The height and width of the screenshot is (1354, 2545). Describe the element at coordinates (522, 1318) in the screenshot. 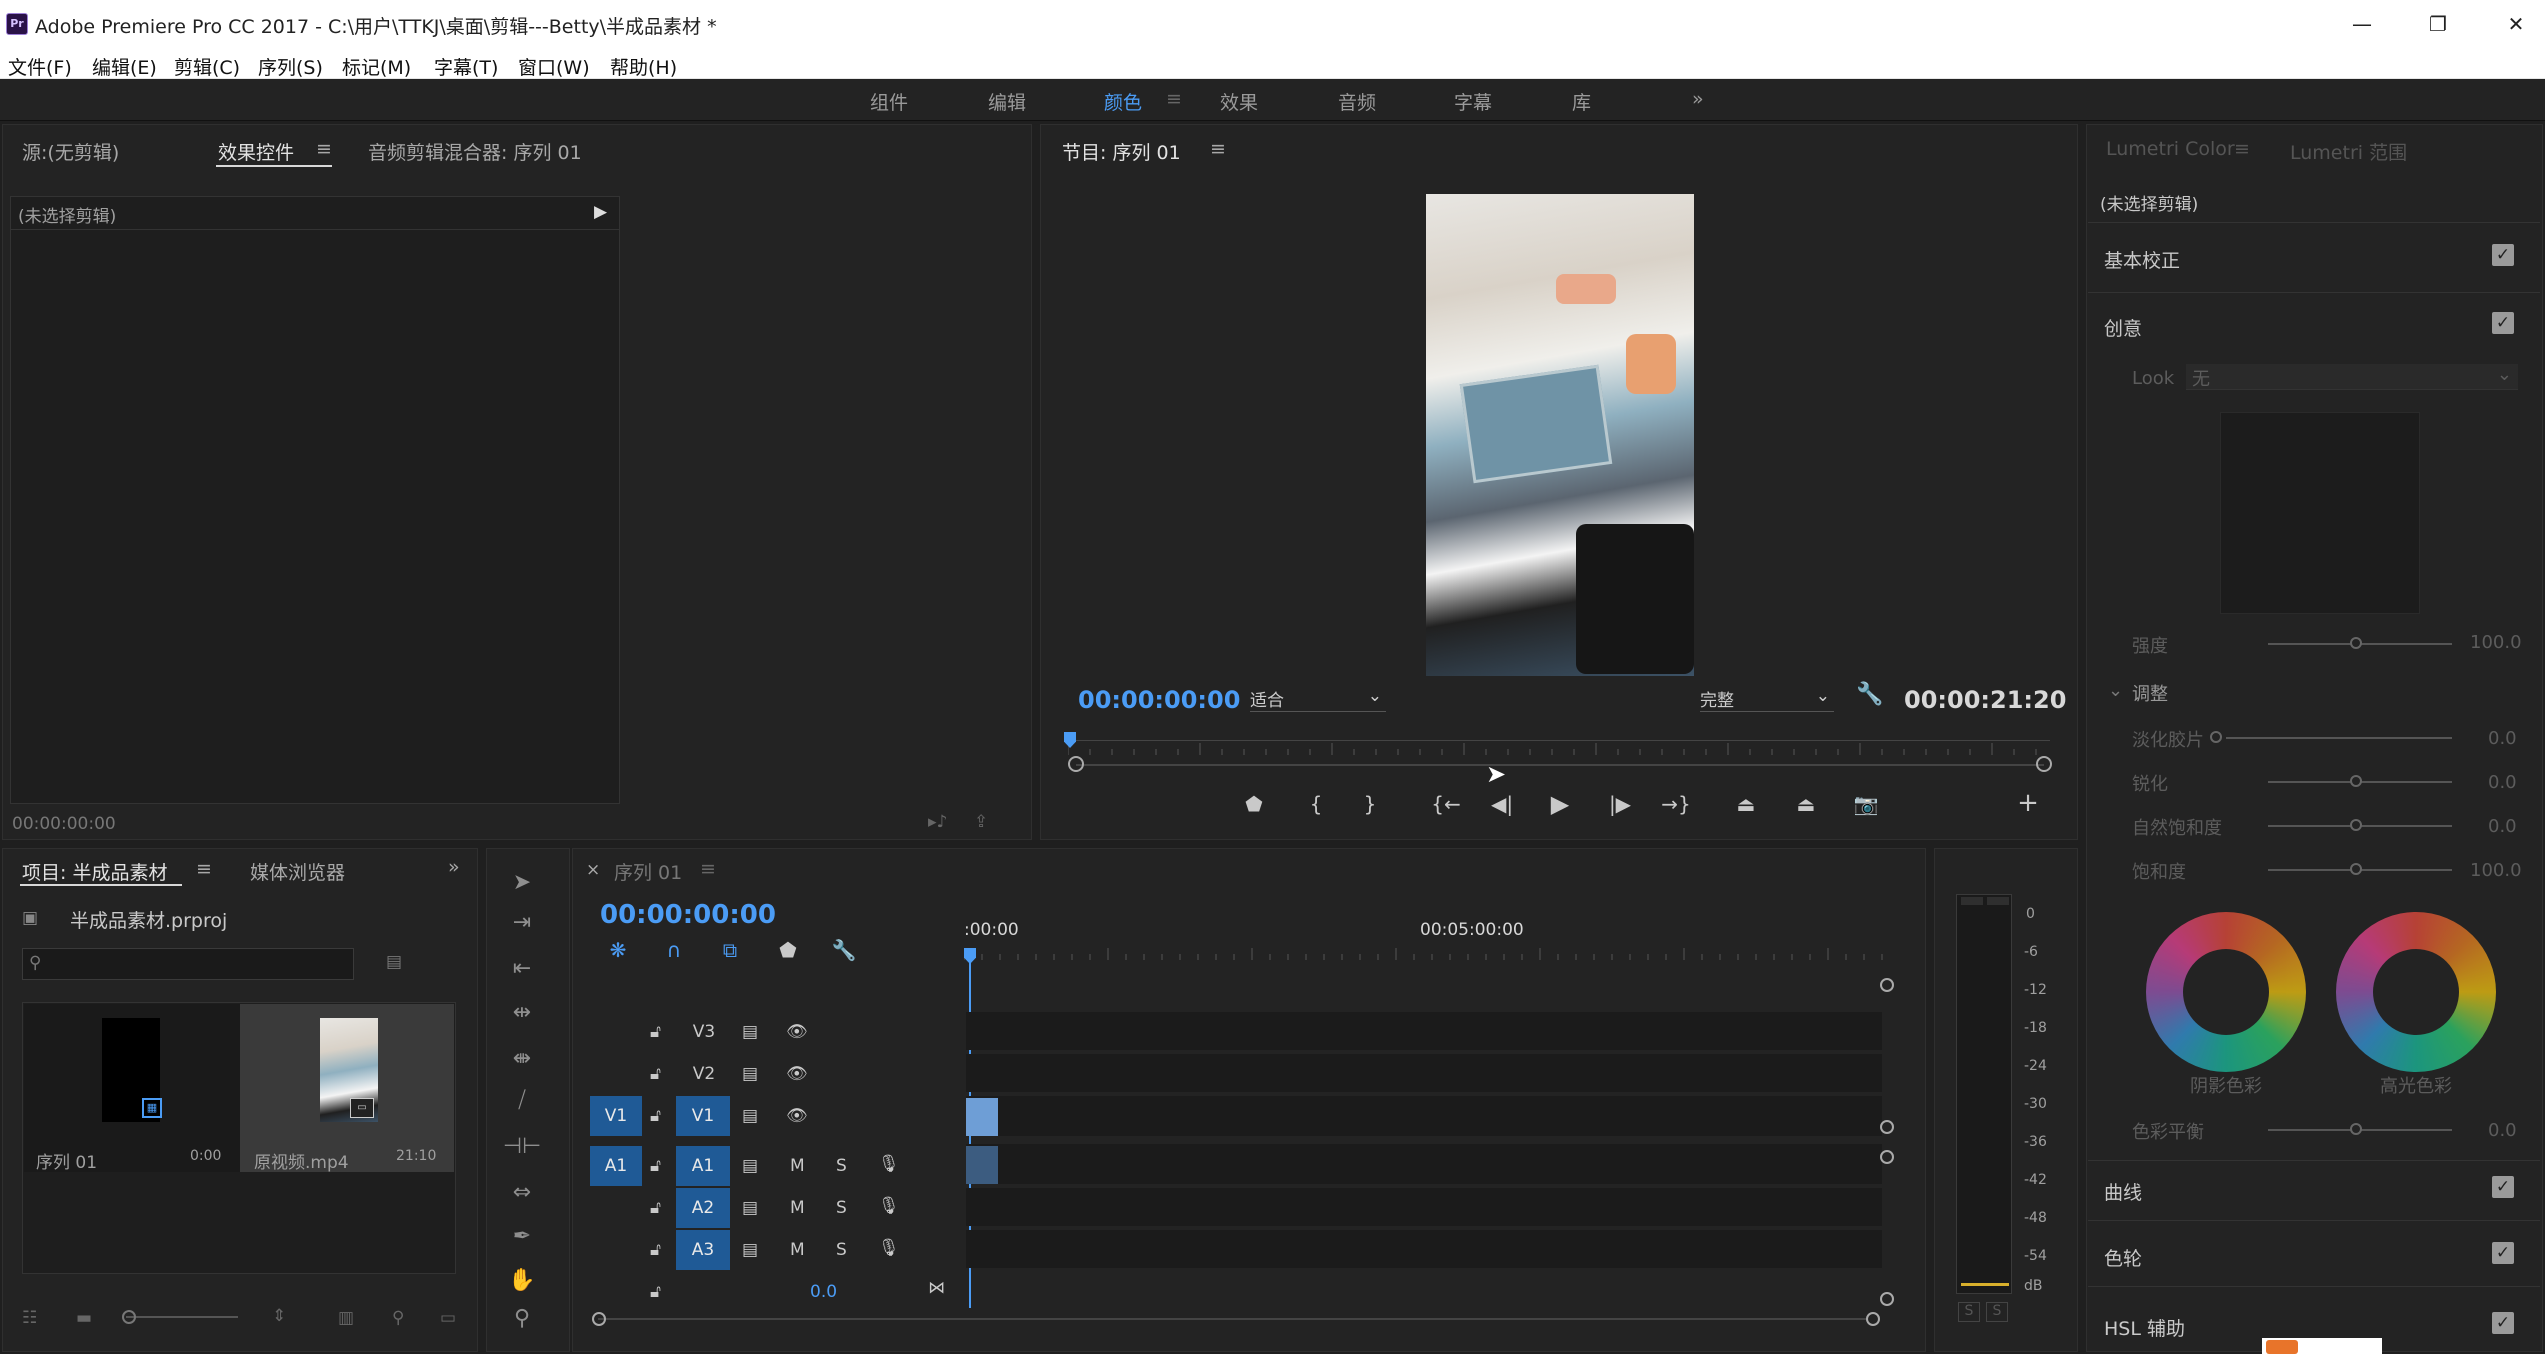

I see `zoom-tool-icon: ⚲` at that location.